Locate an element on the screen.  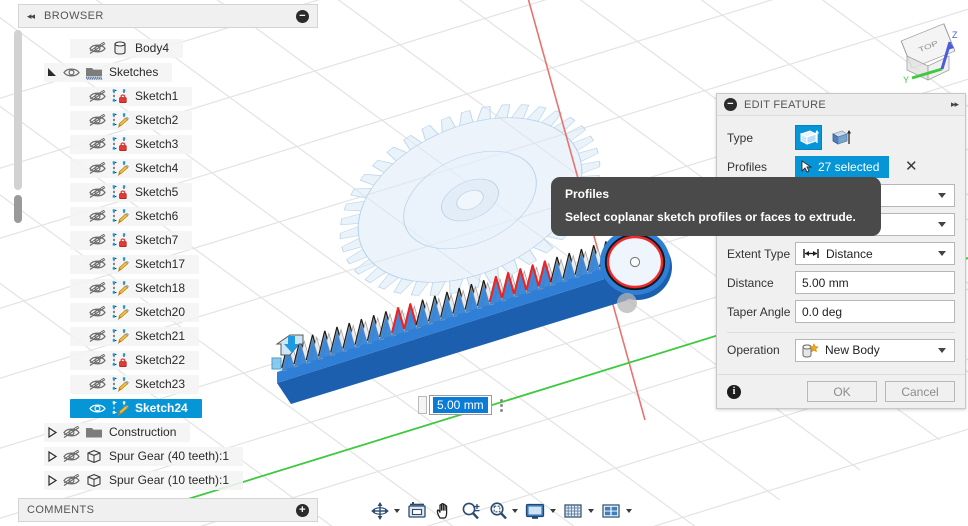
zoom-window-icon is located at coordinates (503, 511).